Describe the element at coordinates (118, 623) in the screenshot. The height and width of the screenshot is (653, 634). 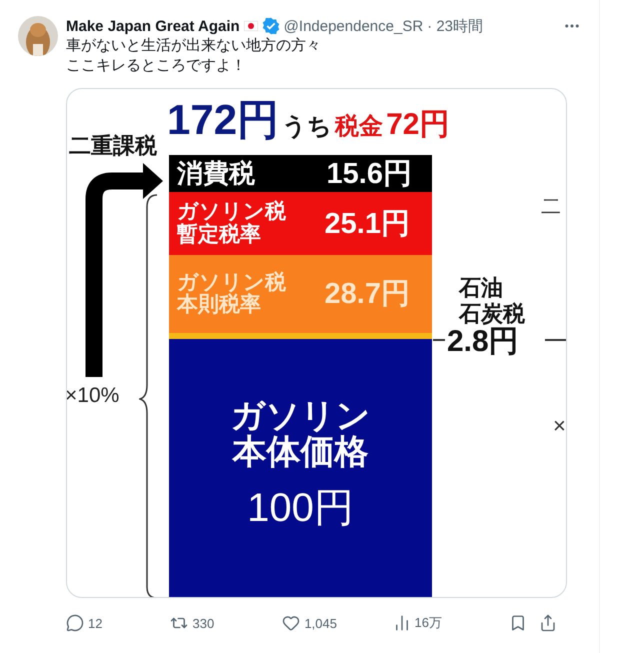
I see `reply-button: 12` at that location.